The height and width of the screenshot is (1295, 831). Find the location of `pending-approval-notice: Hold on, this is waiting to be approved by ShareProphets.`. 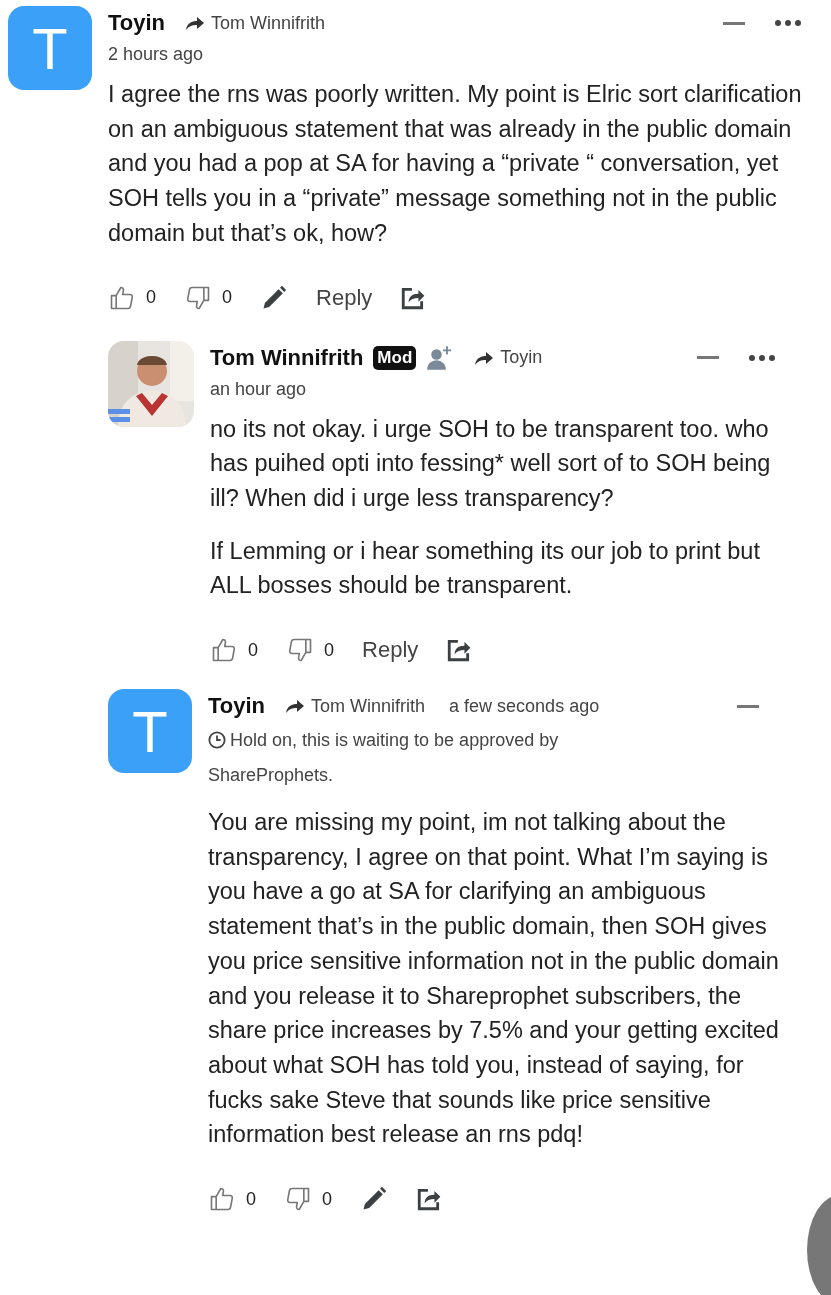

pending-approval-notice: Hold on, this is waiting to be approved by ShareProphets. is located at coordinates (384, 758).